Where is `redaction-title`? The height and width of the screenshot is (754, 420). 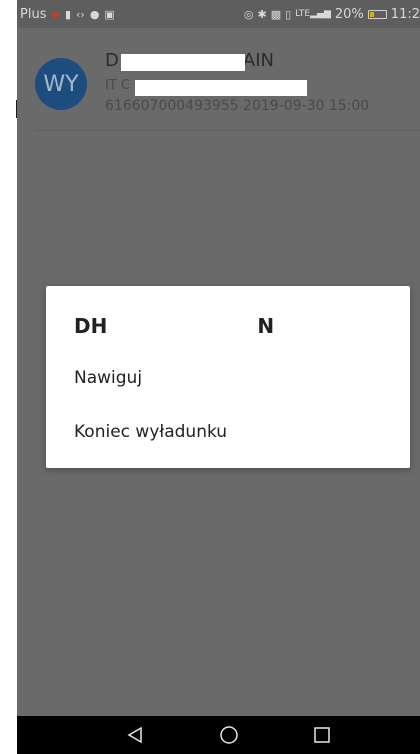
redaction-title is located at coordinates (183, 62).